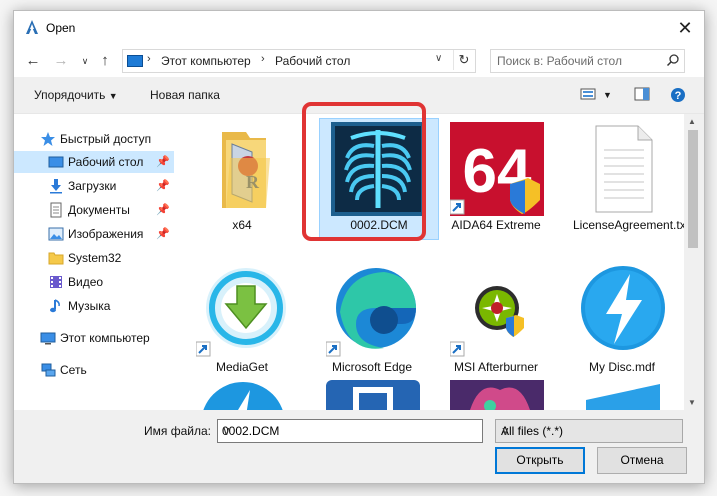 This screenshot has width=717, height=496. I want to click on up-button: ↑, so click(105, 61).